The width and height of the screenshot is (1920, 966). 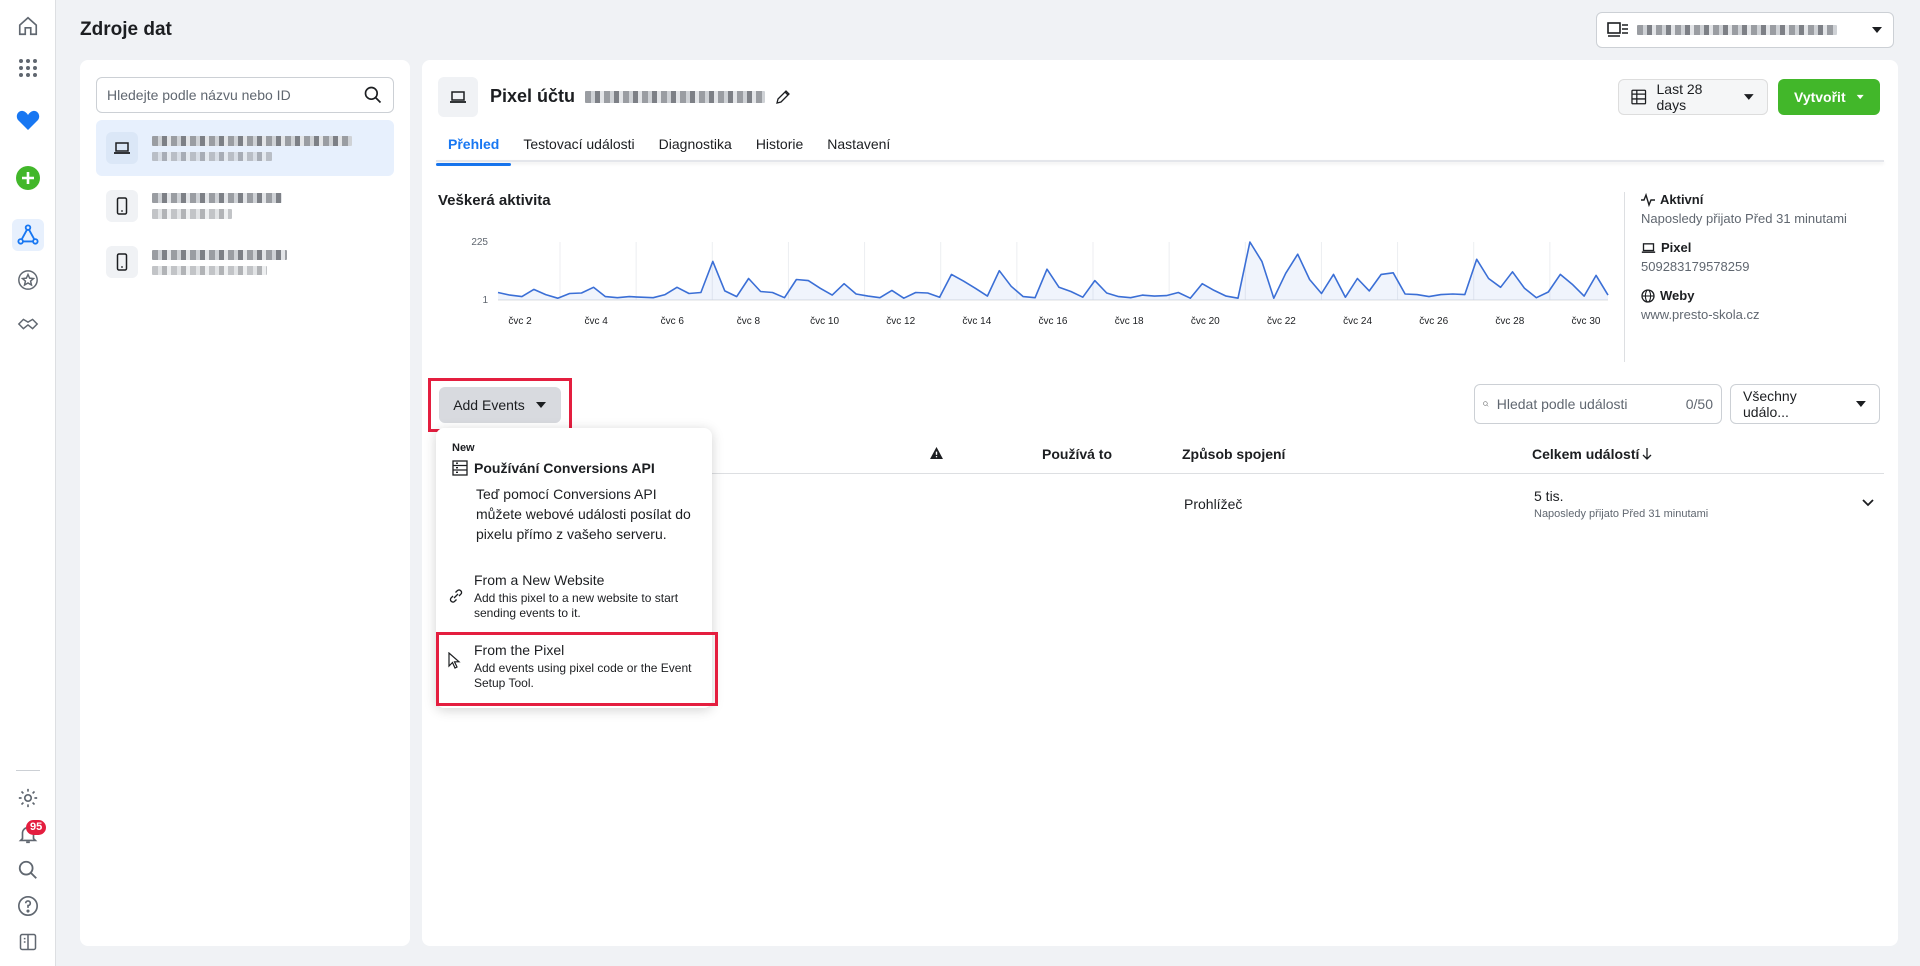 What do you see at coordinates (1677, 295) in the screenshot?
I see `websites-label: Weby` at bounding box center [1677, 295].